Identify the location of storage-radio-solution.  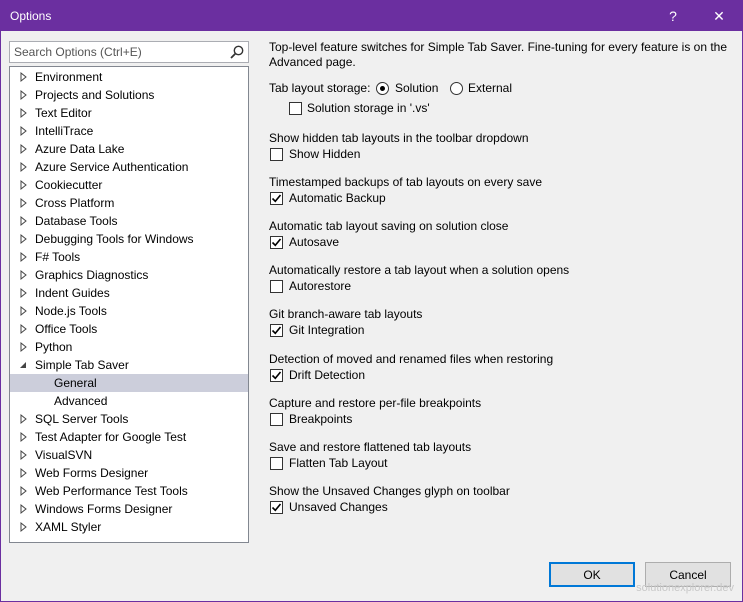
(382, 88).